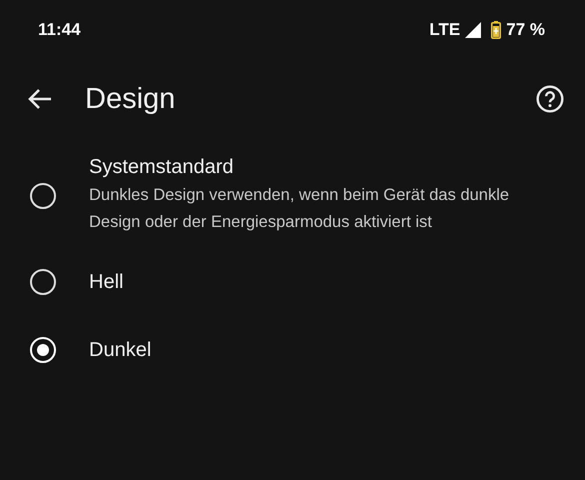 The width and height of the screenshot is (585, 480). I want to click on option-label: Systemstandard, so click(324, 167).